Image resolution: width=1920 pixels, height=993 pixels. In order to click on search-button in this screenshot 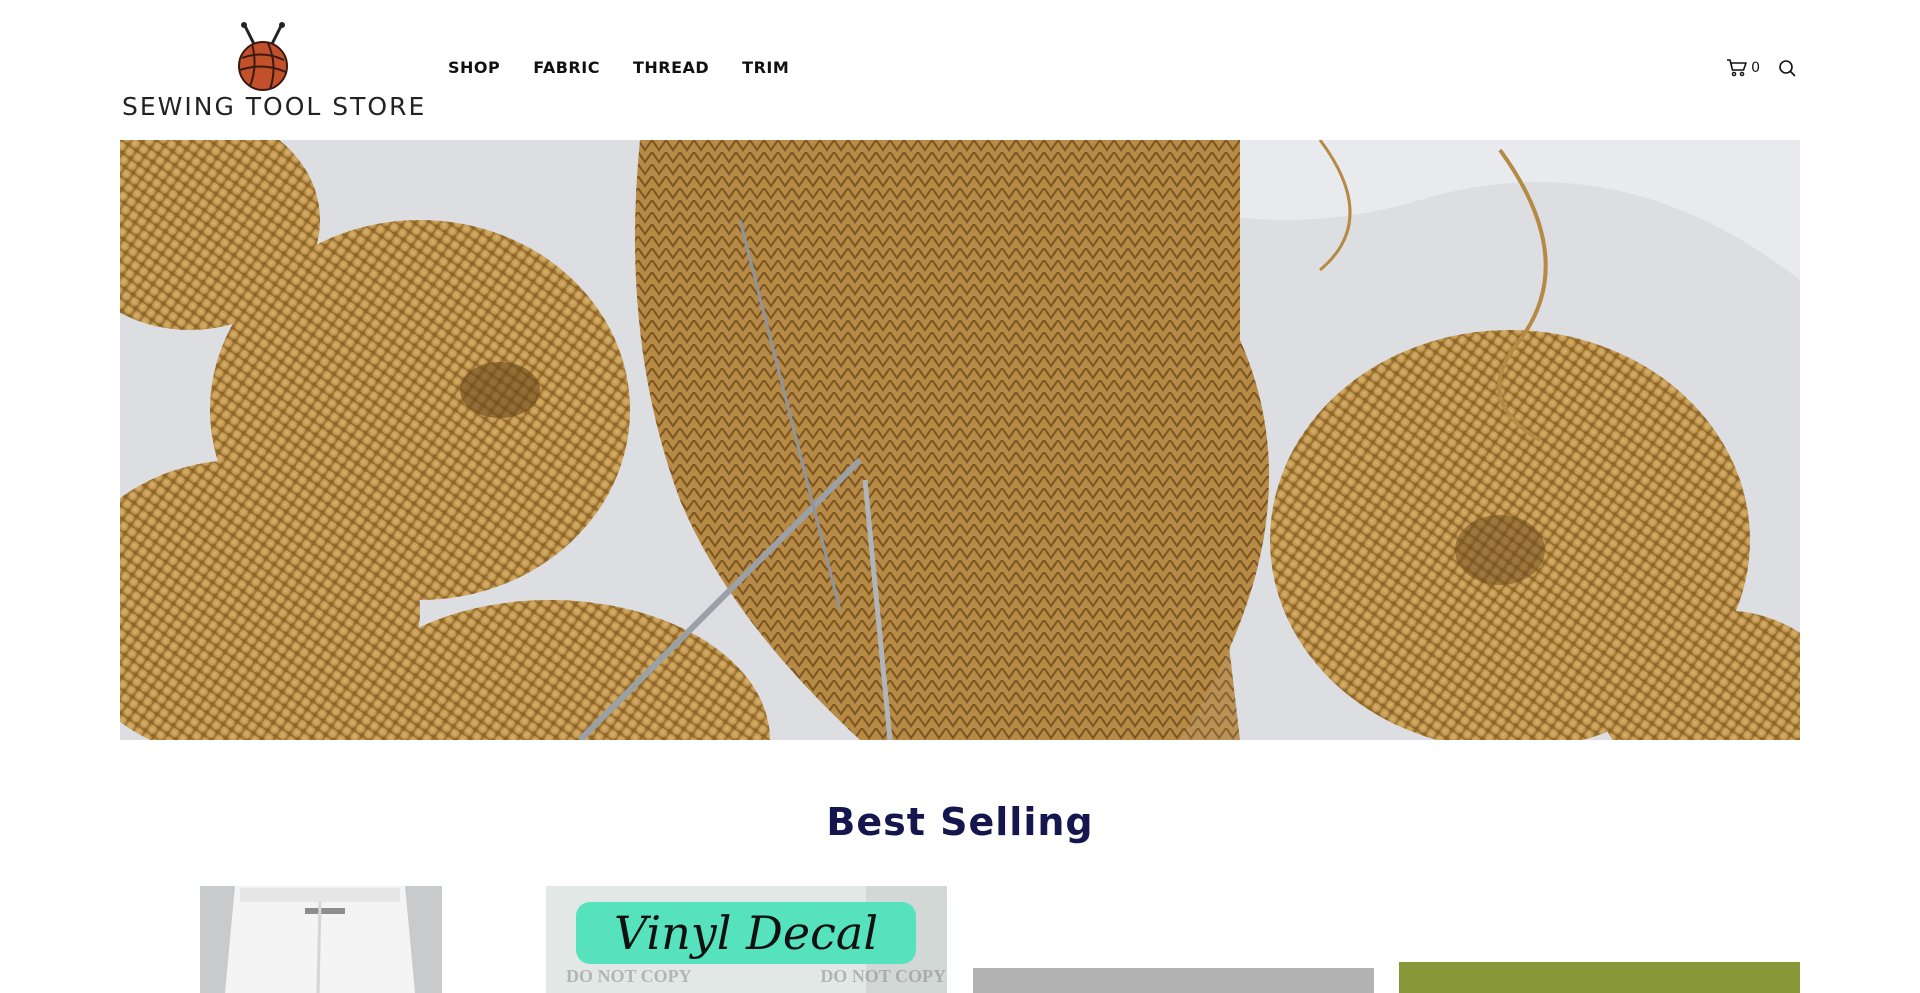, I will do `click(1787, 68)`.